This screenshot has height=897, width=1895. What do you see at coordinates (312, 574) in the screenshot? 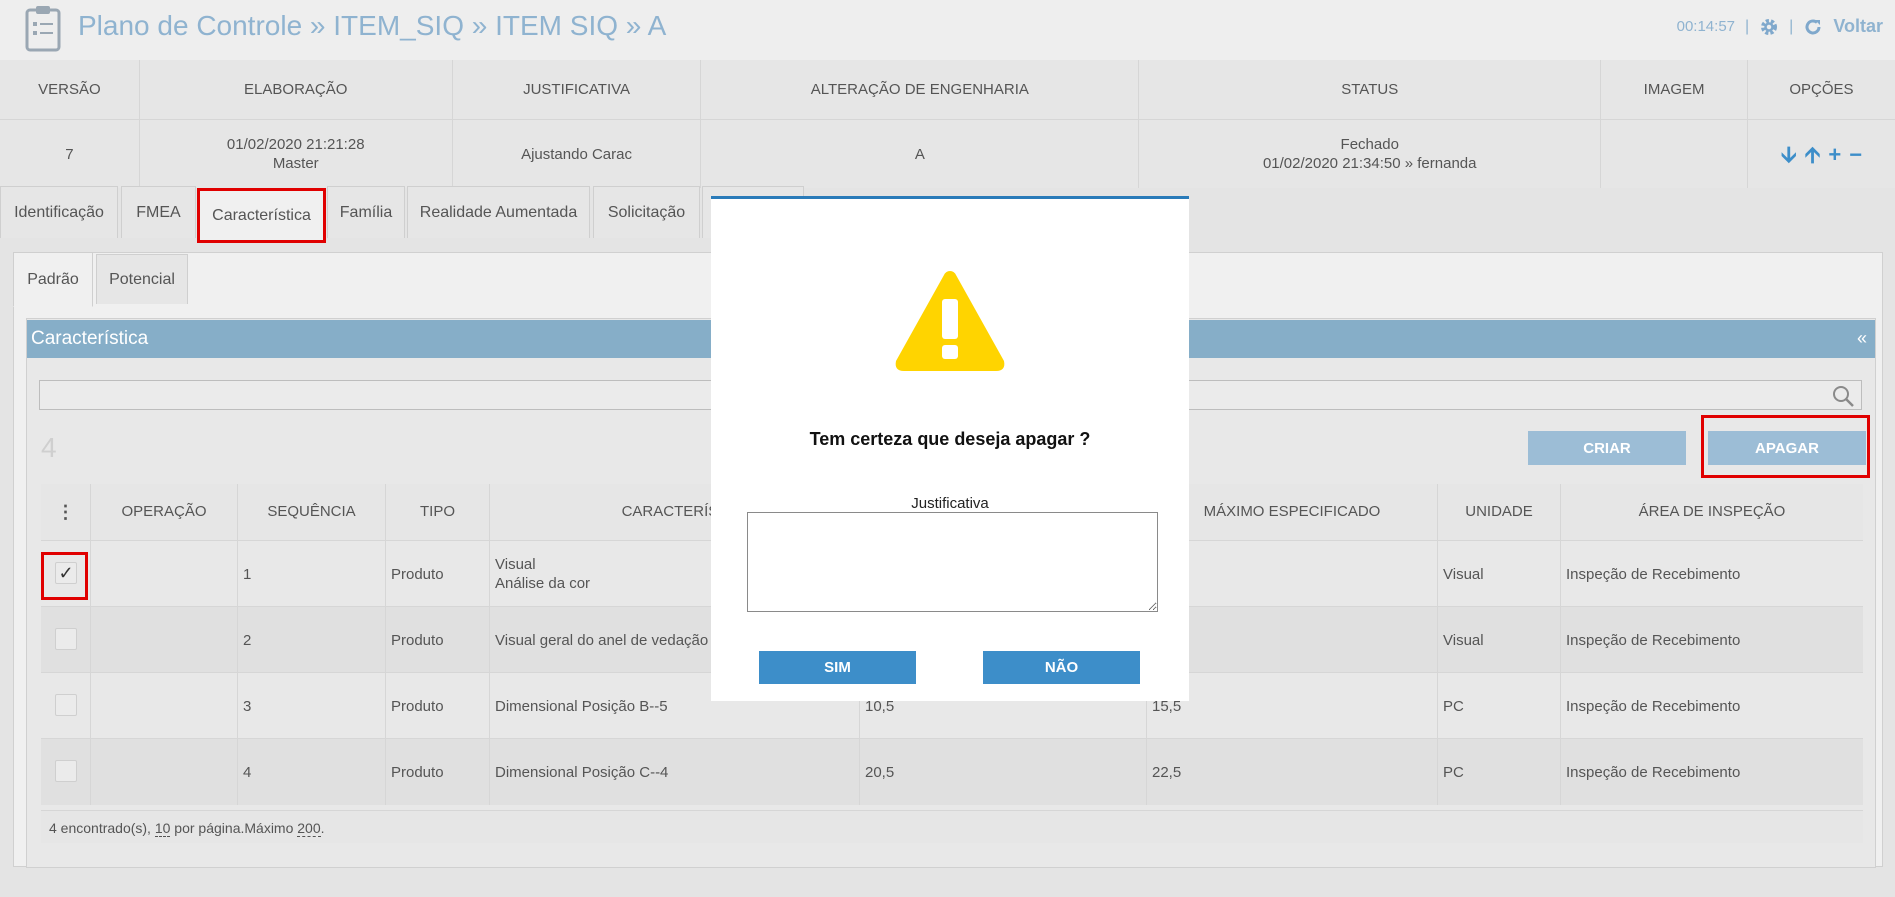
I see `sequencia-cell: 1` at bounding box center [312, 574].